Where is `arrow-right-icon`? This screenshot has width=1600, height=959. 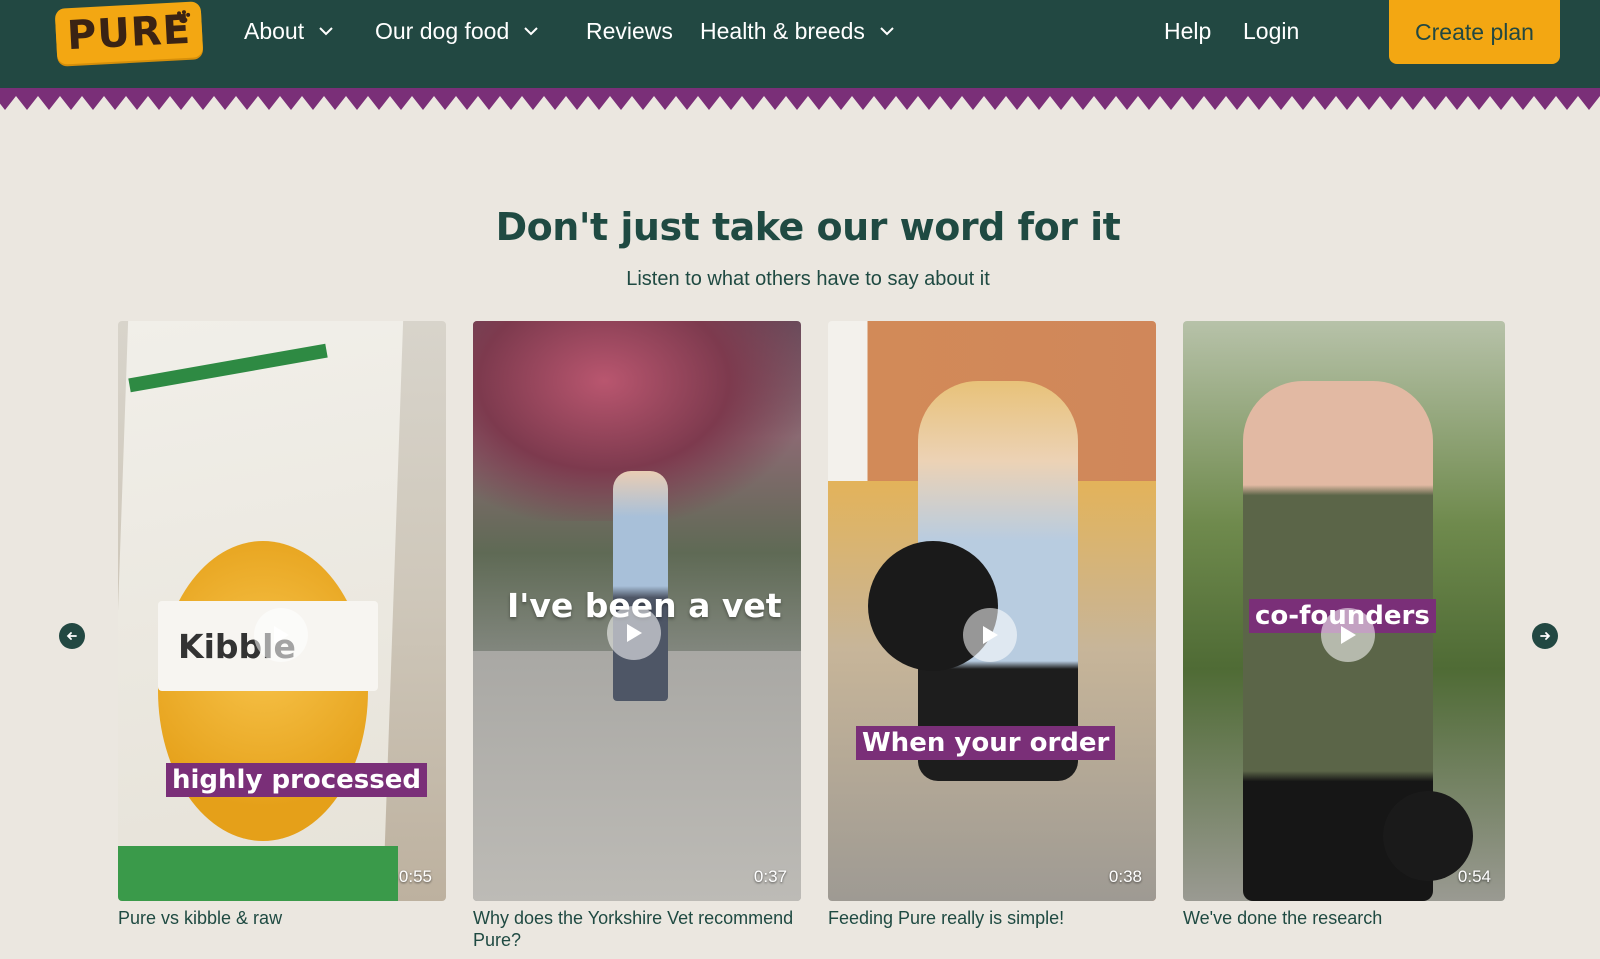
arrow-right-icon is located at coordinates (1545, 636).